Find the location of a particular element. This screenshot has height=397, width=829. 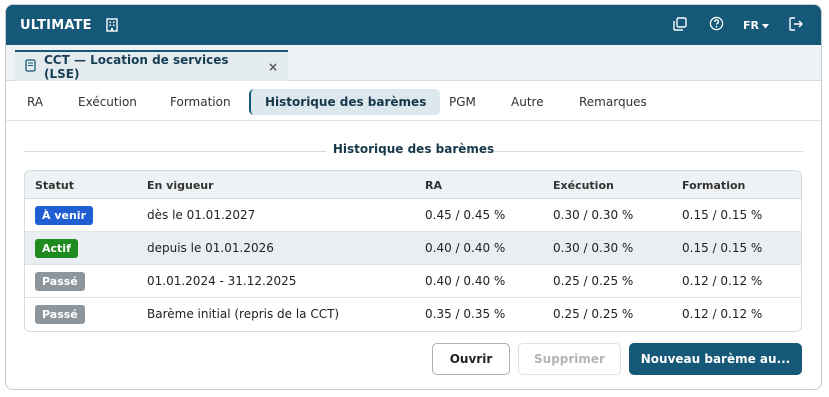

language-selector: FR is located at coordinates (756, 25).